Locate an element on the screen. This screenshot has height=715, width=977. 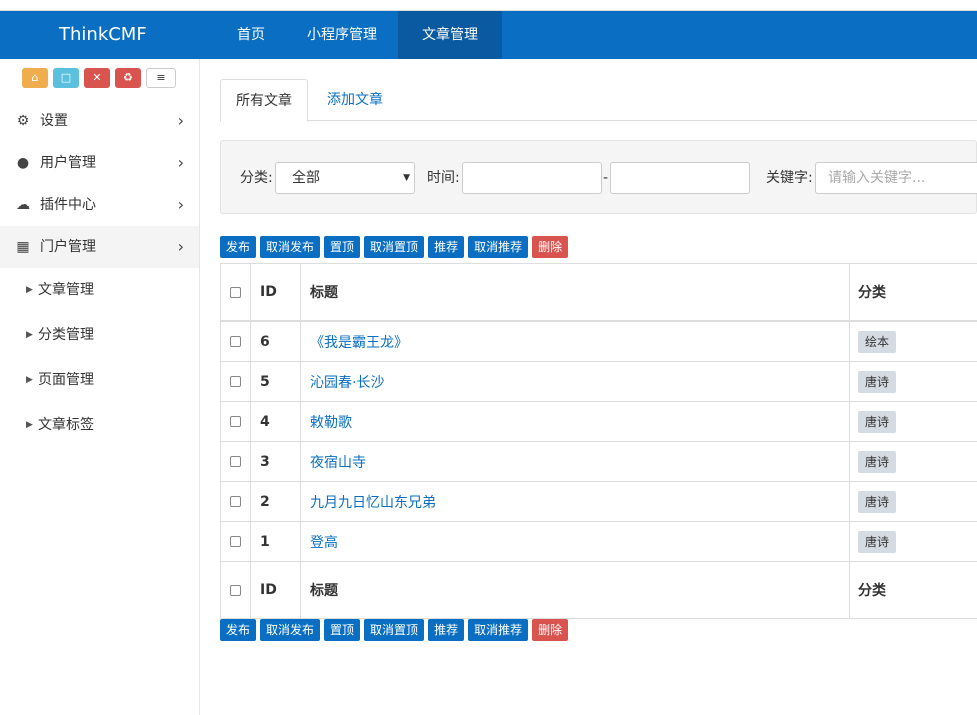
sidebar-subitem-pages: ▶ 页面管理 is located at coordinates (99, 380).